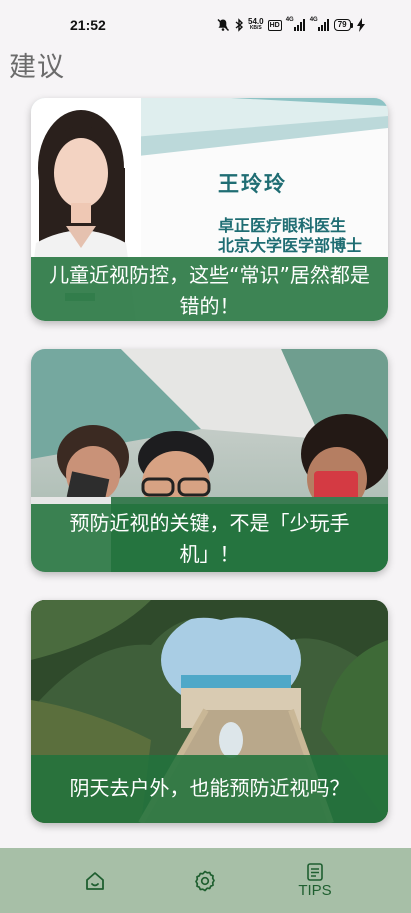  I want to click on tab-tips: TIPS, so click(315, 880).